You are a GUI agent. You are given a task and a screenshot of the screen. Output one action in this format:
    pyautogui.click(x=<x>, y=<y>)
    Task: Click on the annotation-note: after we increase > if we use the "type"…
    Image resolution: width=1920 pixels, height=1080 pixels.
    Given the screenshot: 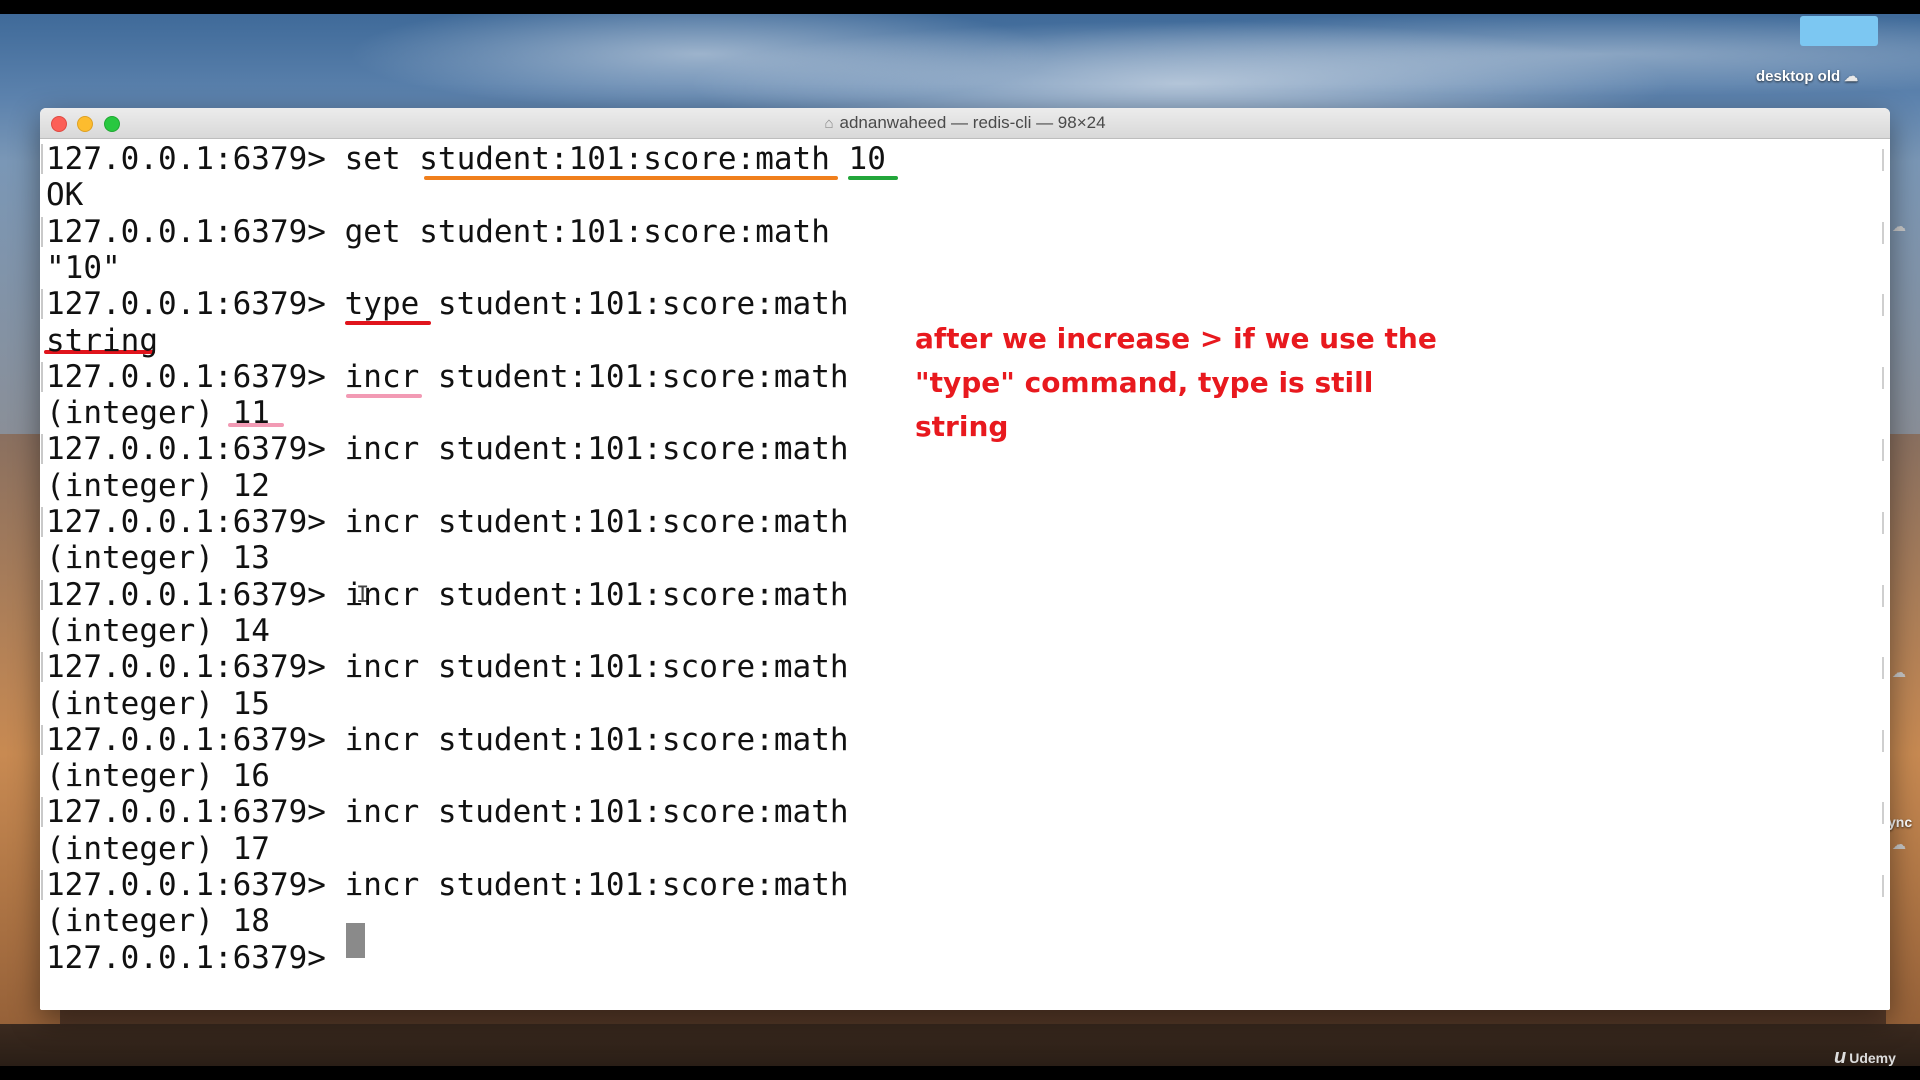 What is the action you would take?
    pyautogui.click(x=1185, y=383)
    